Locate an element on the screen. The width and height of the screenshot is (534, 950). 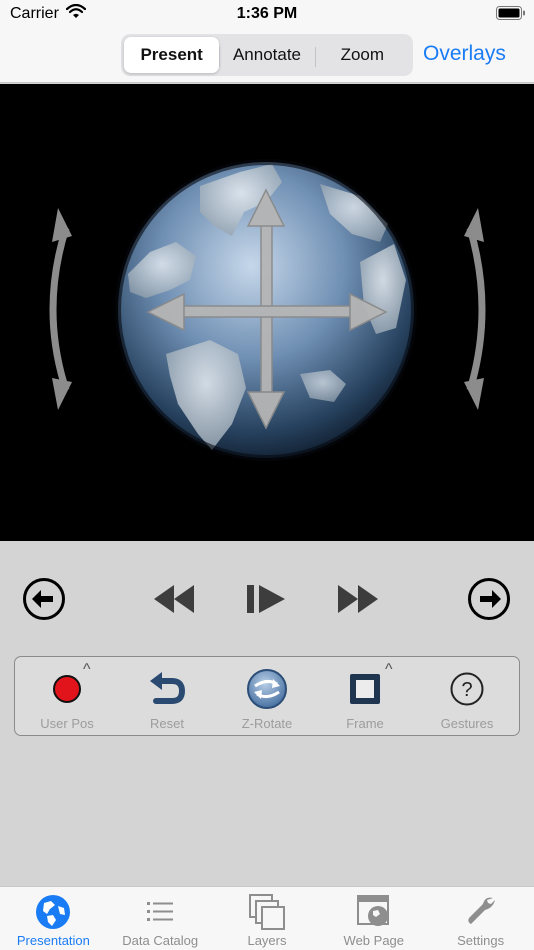
tab-web-page: Web Page is located at coordinates (373, 918).